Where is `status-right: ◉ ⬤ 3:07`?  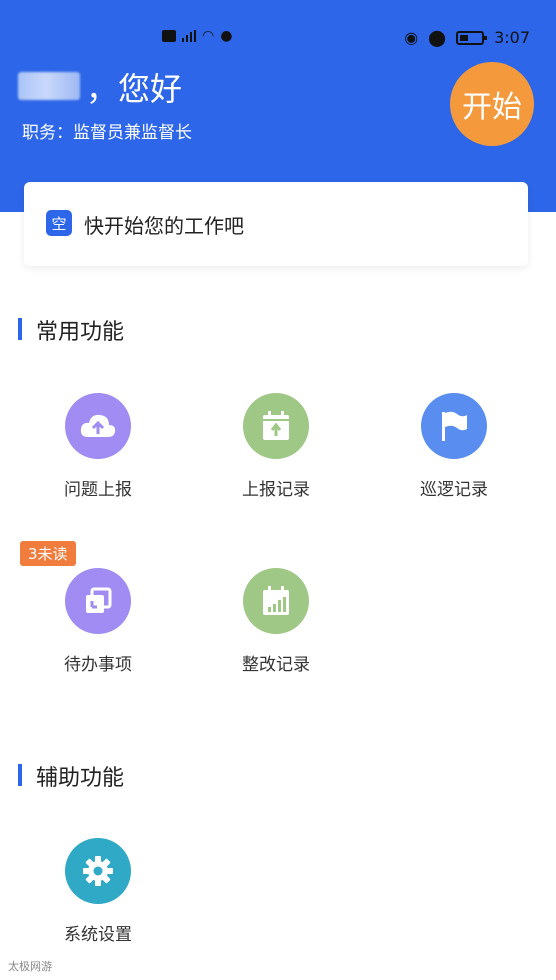 status-right: ◉ ⬤ 3:07 is located at coordinates (467, 37).